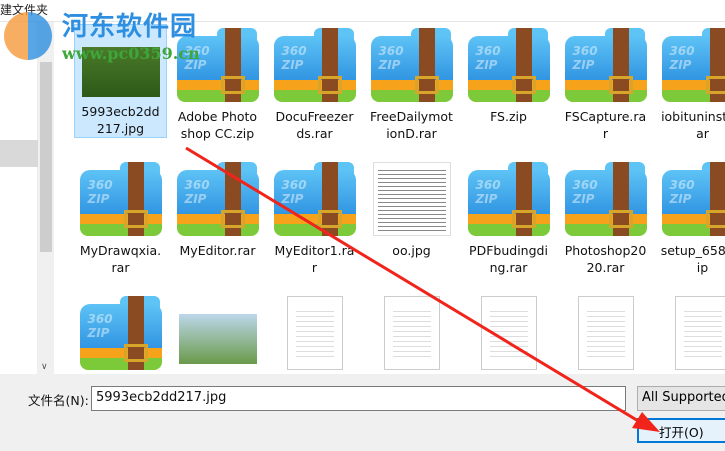  Describe the element at coordinates (217, 250) in the screenshot. I see `file-name: MyEditor.rar` at that location.